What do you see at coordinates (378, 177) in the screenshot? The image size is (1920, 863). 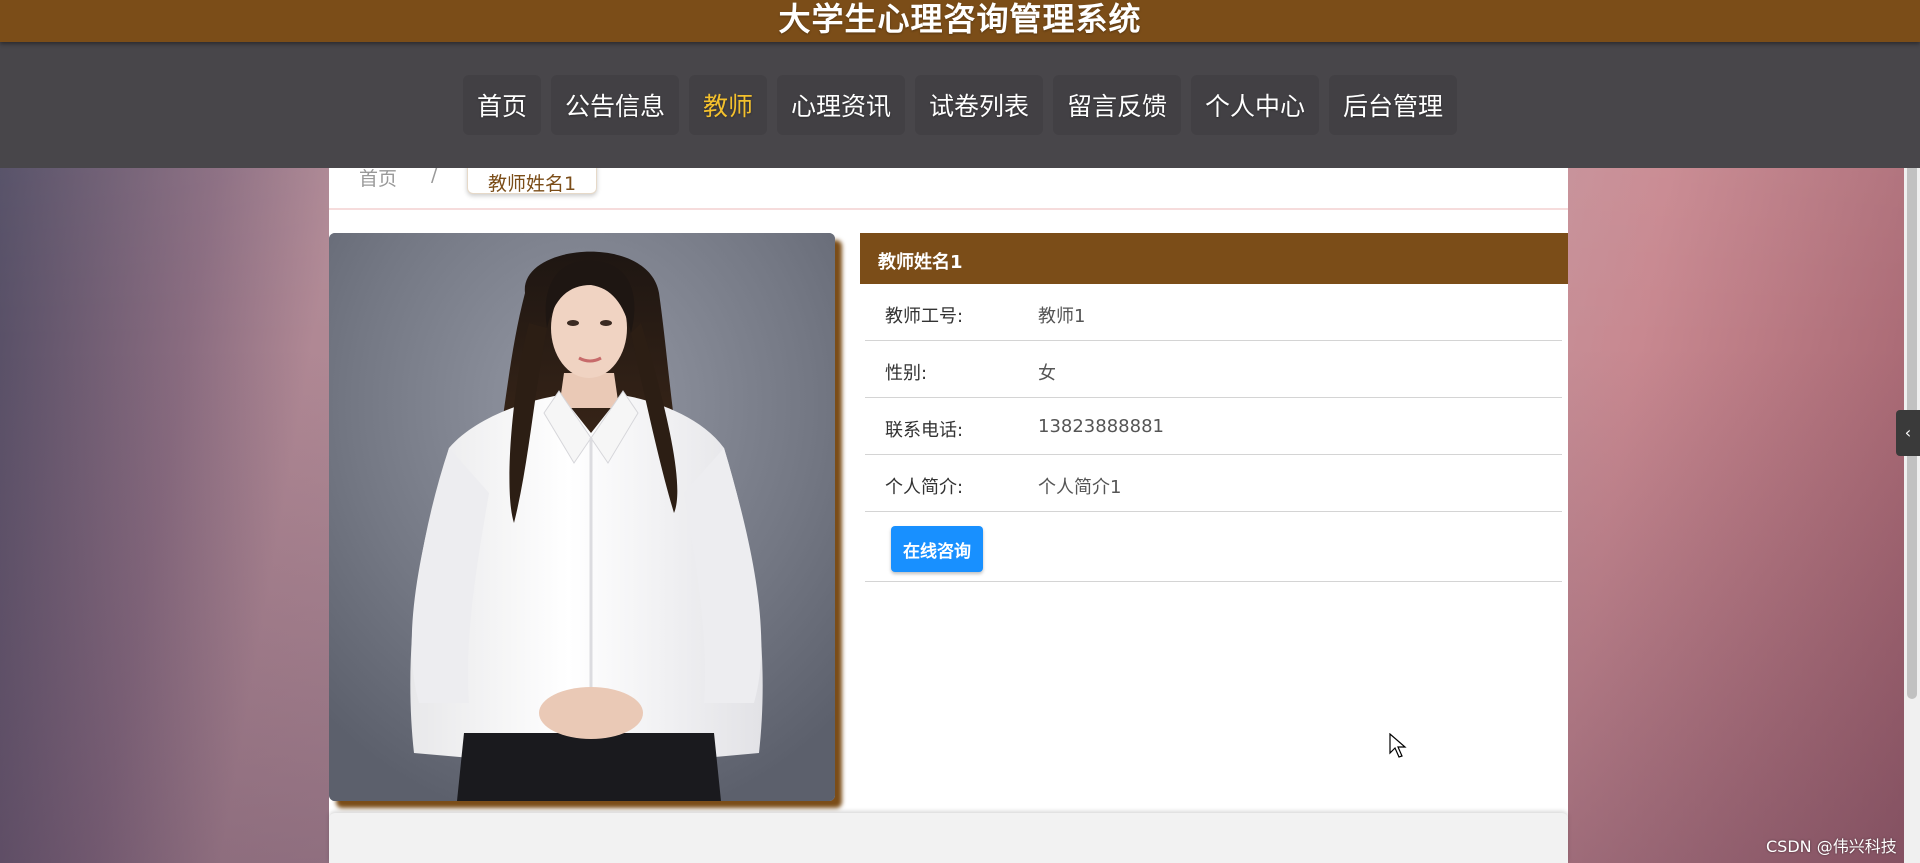 I see `breadcrumb-home: 首页` at bounding box center [378, 177].